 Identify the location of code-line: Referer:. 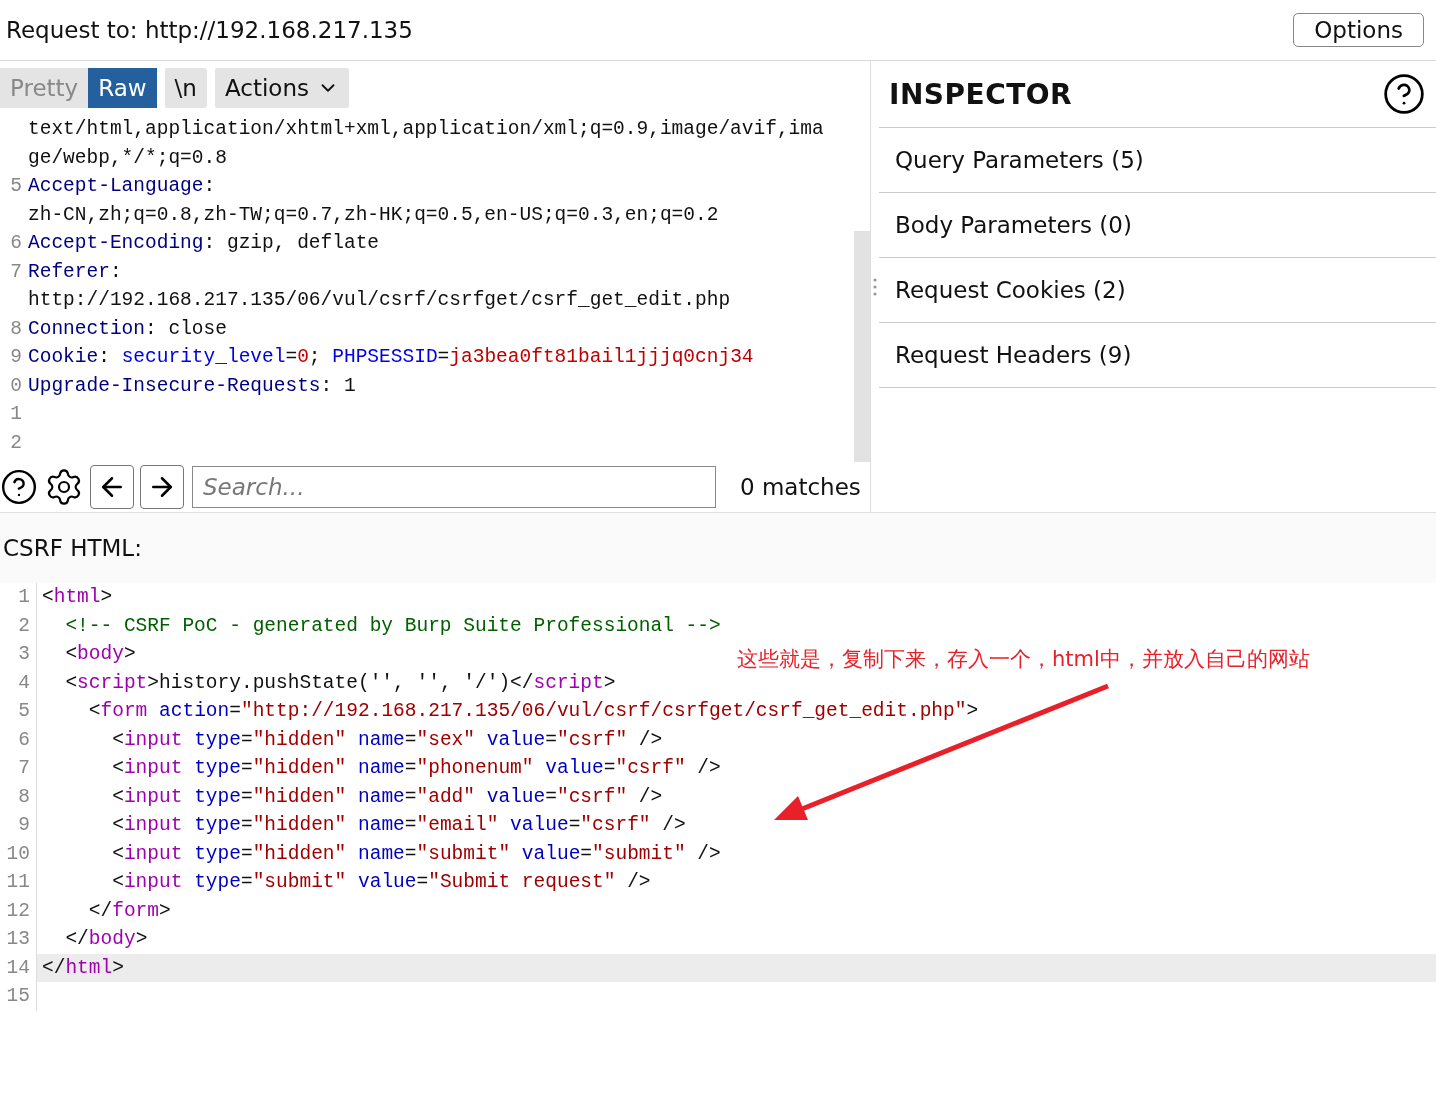
(75, 271).